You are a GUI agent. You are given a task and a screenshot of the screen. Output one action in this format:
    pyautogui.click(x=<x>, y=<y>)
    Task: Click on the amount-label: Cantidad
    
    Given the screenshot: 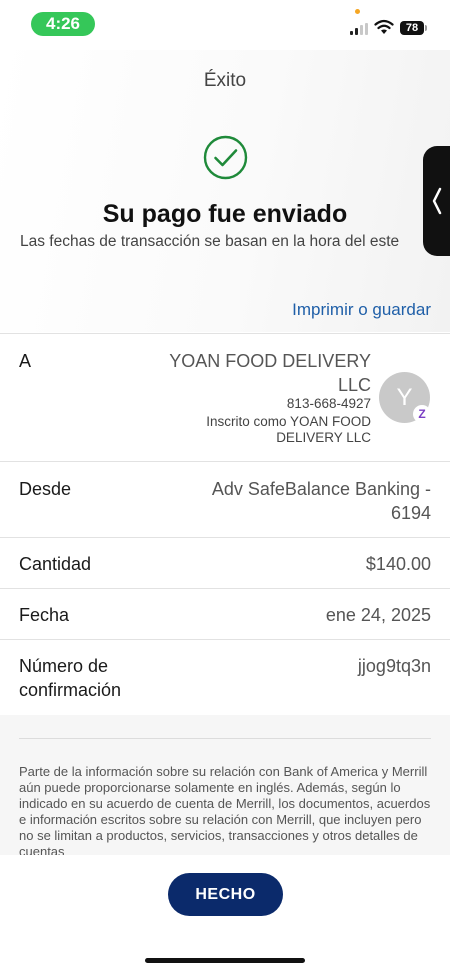 What is the action you would take?
    pyautogui.click(x=55, y=564)
    